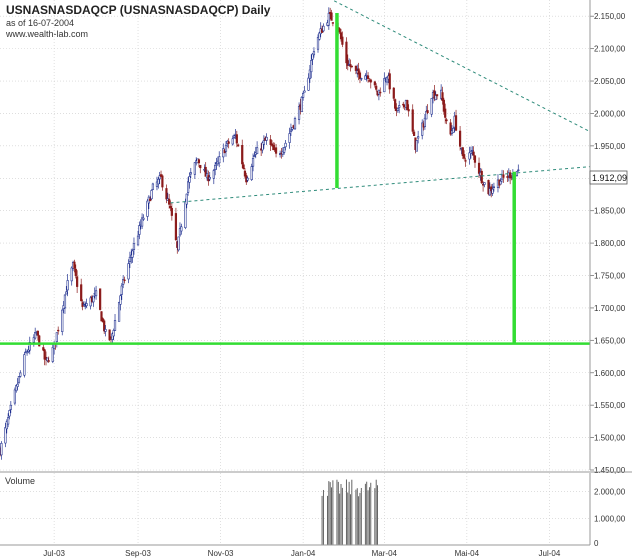 The image size is (632, 559). I want to click on time-x-tick-label: Sep-03, so click(138, 553).